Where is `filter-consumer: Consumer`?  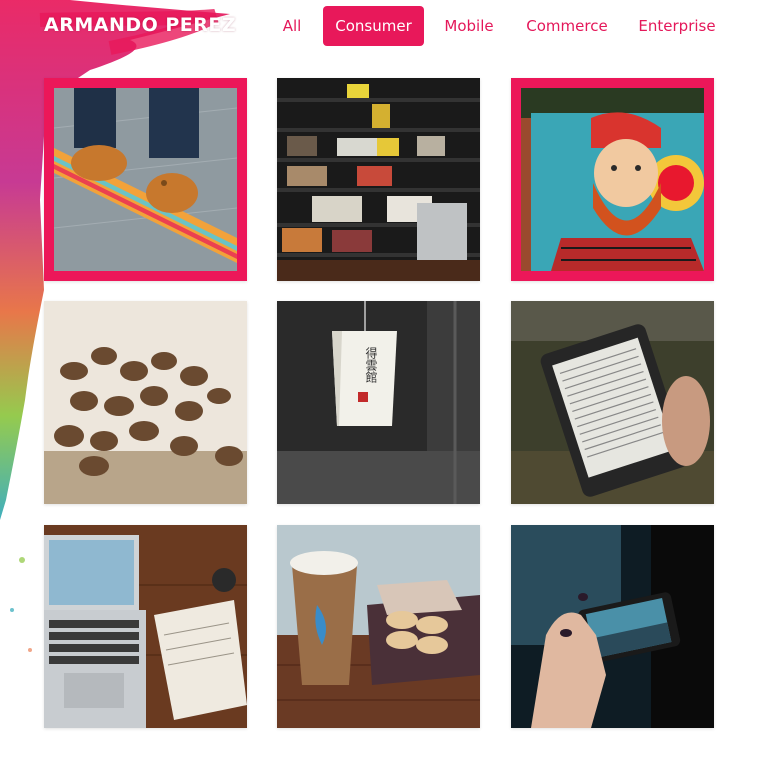
filter-consumer: Consumer is located at coordinates (373, 26).